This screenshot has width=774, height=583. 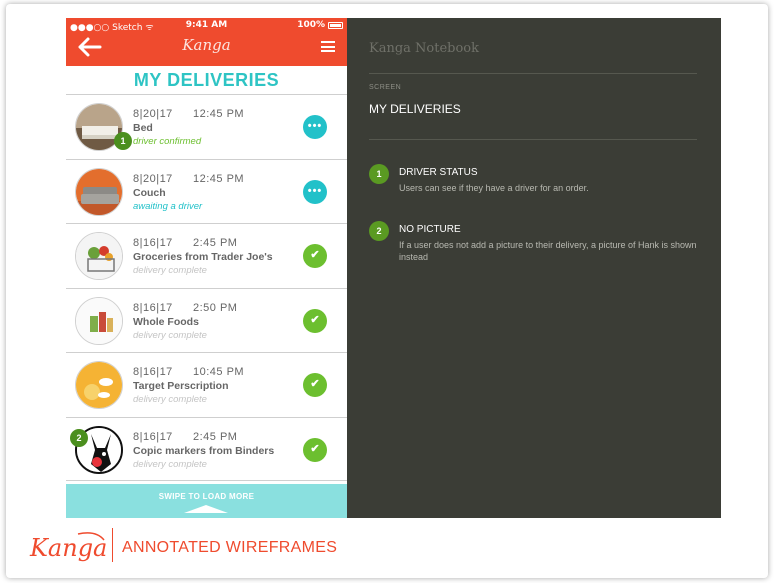 I want to click on status-bar: ●●●○○ Sketch ᯤ 9:41 AM 100%, so click(x=206, y=26).